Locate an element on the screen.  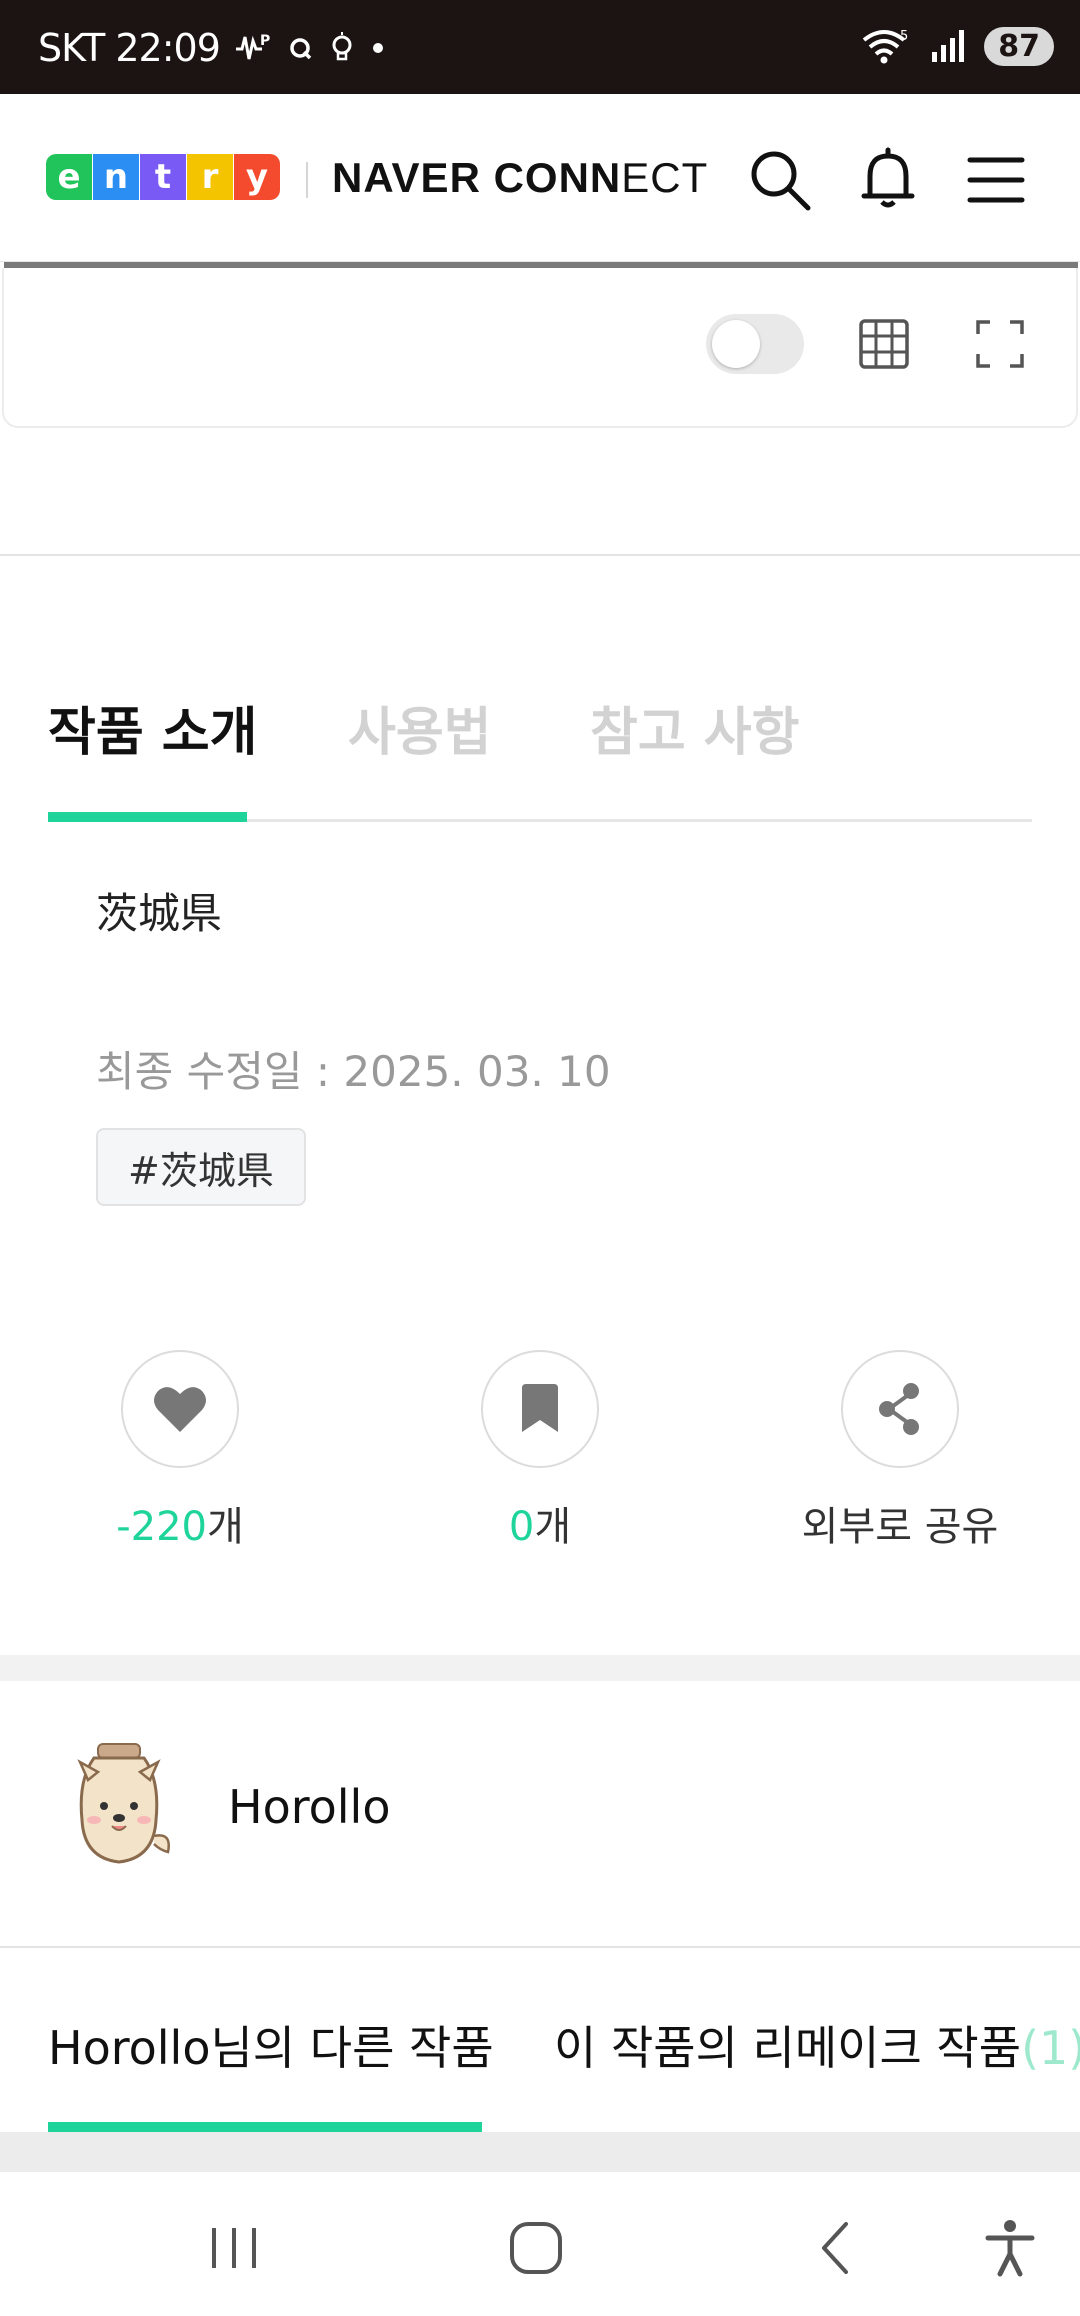
heart-icon is located at coordinates (180, 1409).